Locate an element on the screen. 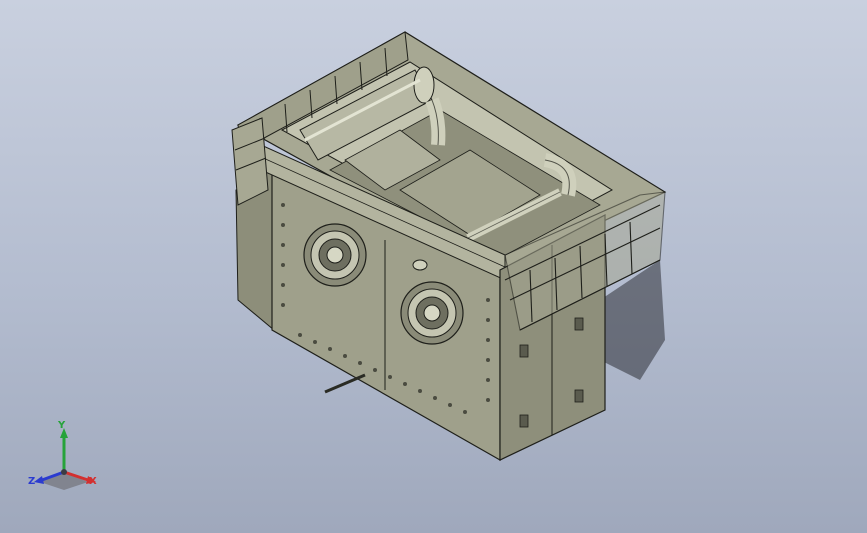  left-guard-cage is located at coordinates (250, 161).